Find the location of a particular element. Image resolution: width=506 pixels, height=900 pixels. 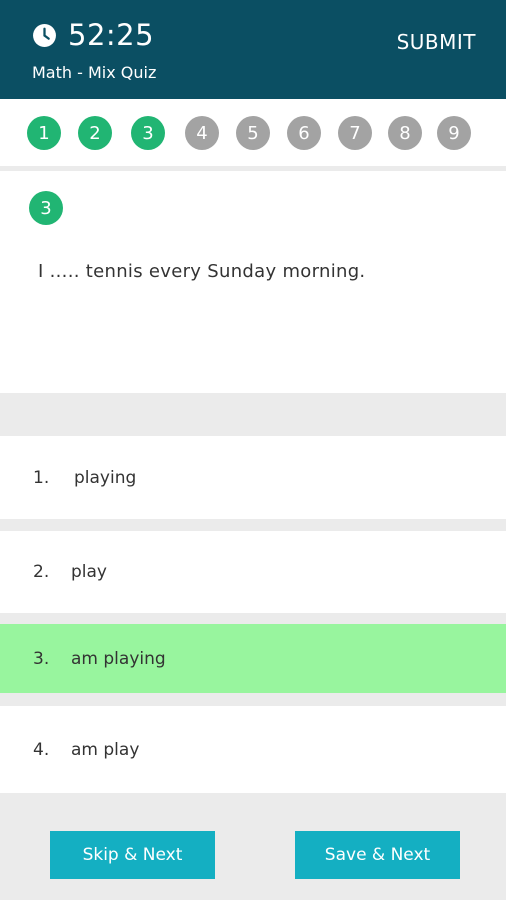

skip-next-button: Skip & Next is located at coordinates (132, 855).